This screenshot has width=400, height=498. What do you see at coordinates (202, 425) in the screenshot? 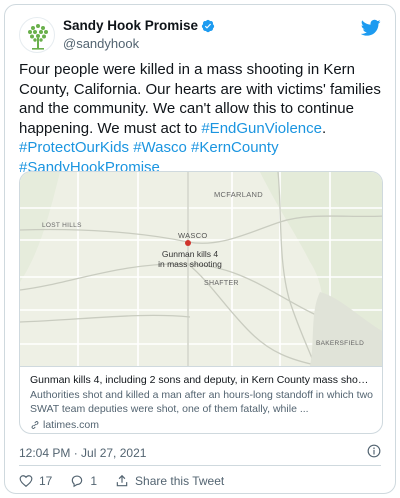
I see `card-domain-row: latimes.com` at bounding box center [202, 425].